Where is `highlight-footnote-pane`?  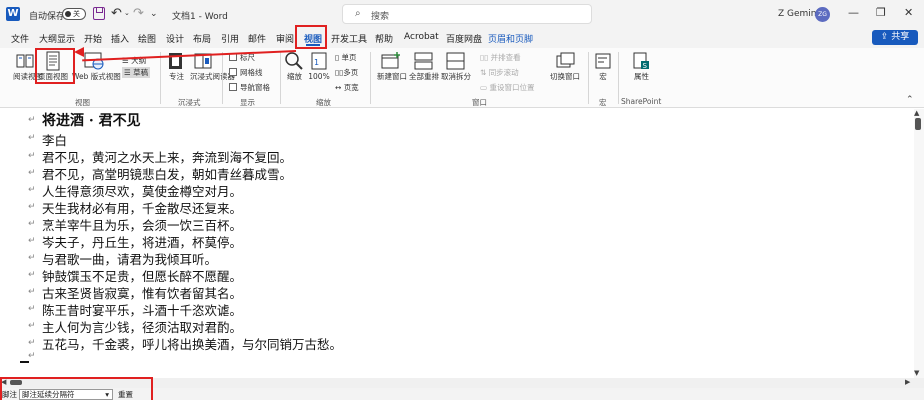
highlight-footnote-pane is located at coordinates (76, 388).